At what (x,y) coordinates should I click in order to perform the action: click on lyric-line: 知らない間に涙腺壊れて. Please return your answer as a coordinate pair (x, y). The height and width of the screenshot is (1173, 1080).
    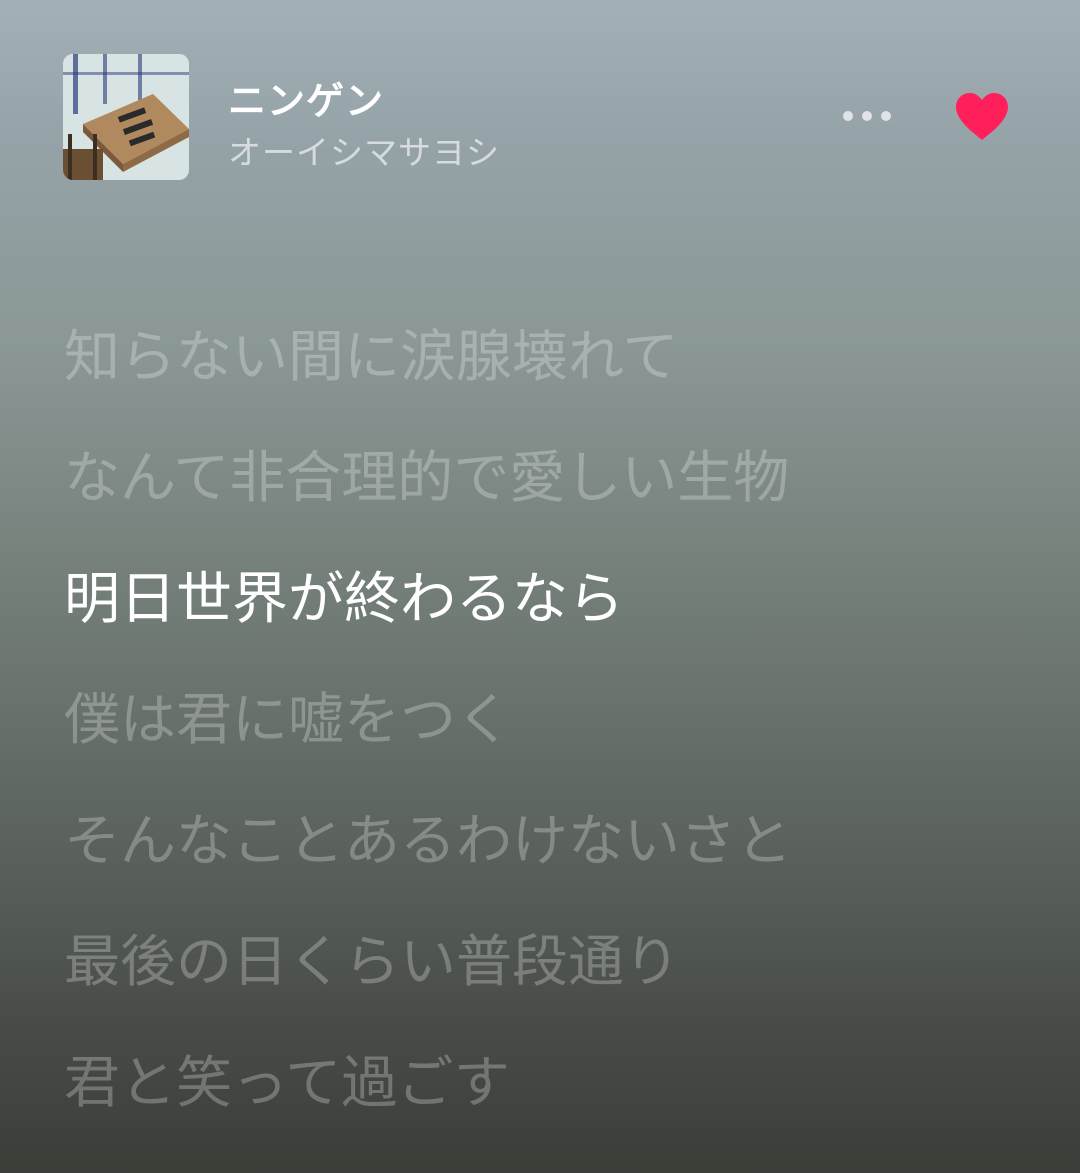
    Looking at the image, I should click on (371, 358).